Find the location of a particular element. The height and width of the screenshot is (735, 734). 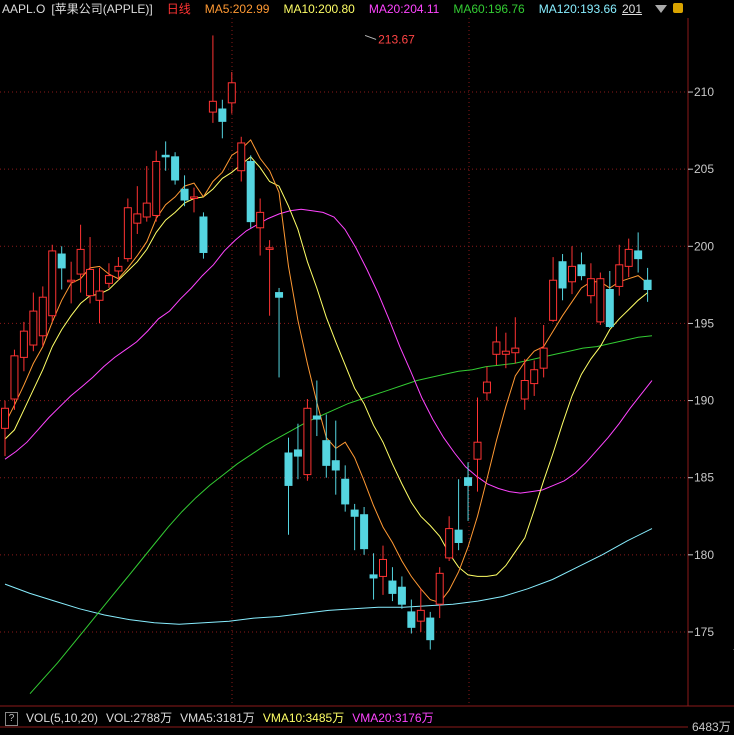

ma120-line is located at coordinates (328, 576).